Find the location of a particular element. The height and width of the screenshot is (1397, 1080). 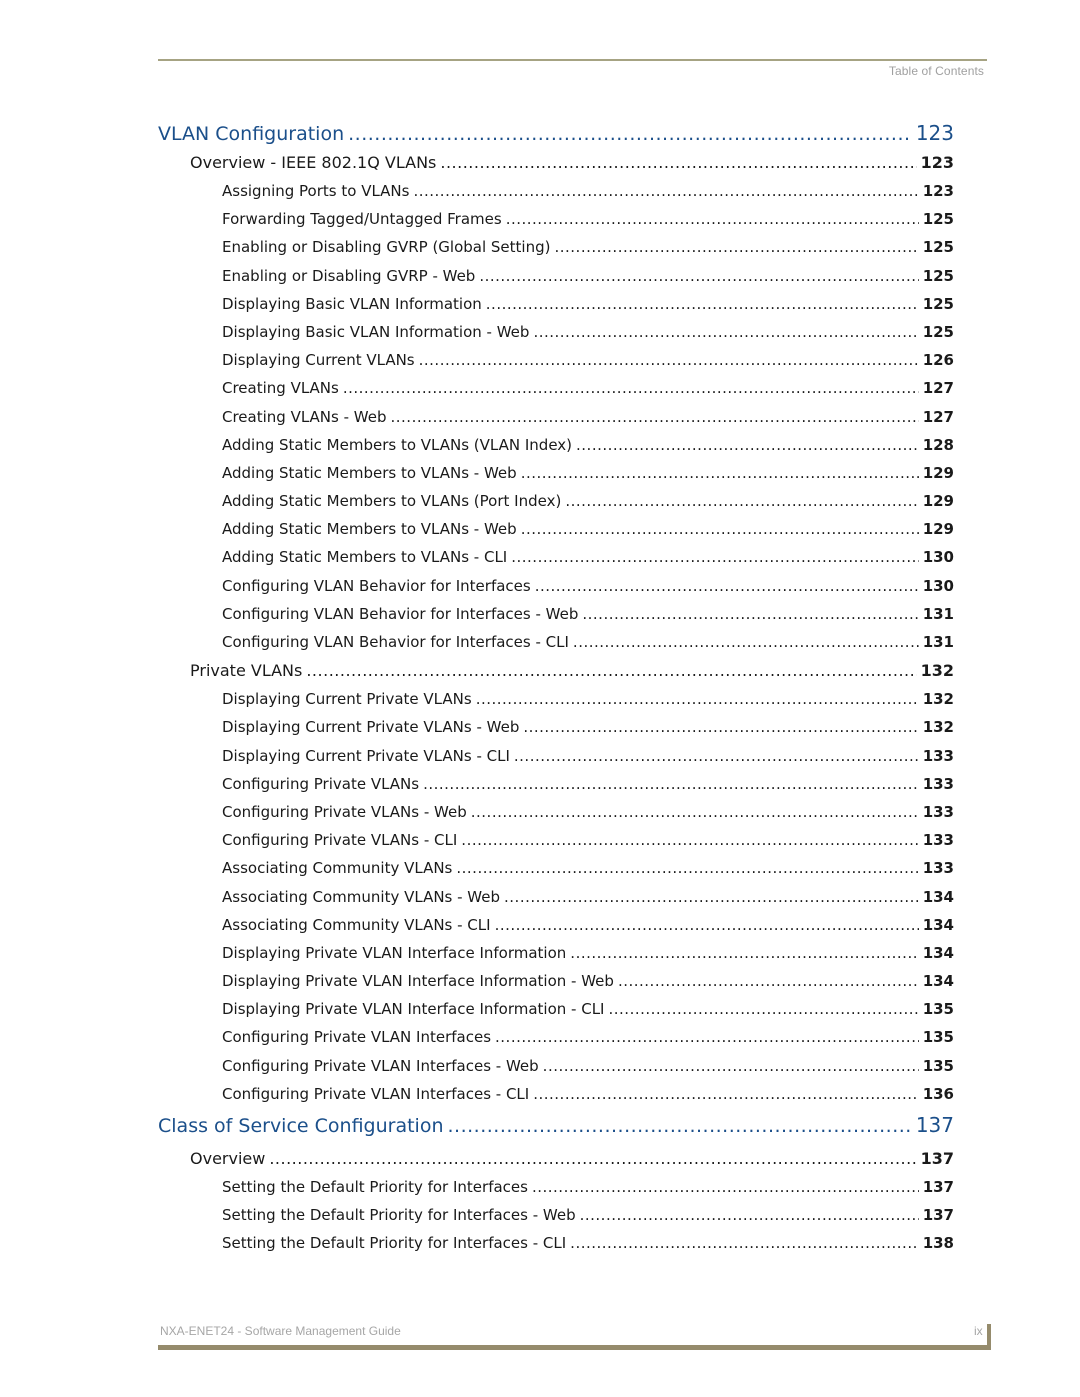

toc-entry-title: Class of Service Configuration is located at coordinates (301, 1126).